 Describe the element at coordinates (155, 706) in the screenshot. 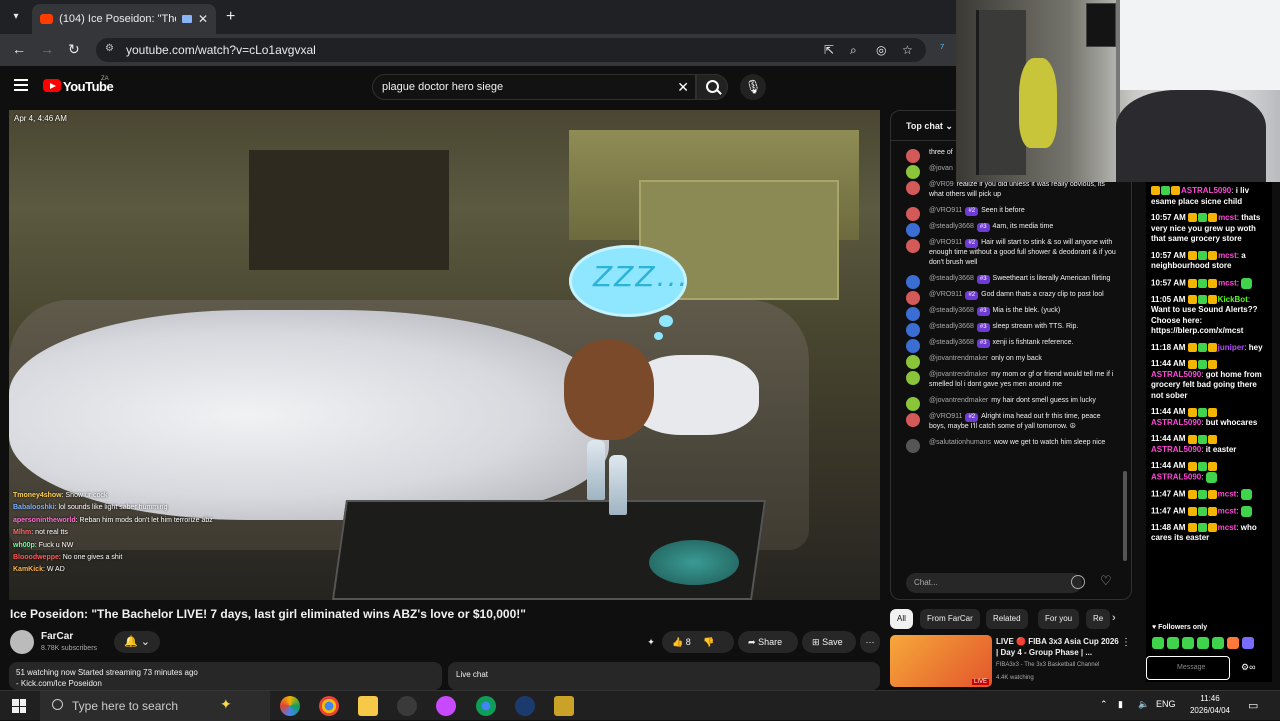

I see `taskbar-search: Type here to search ✦` at that location.